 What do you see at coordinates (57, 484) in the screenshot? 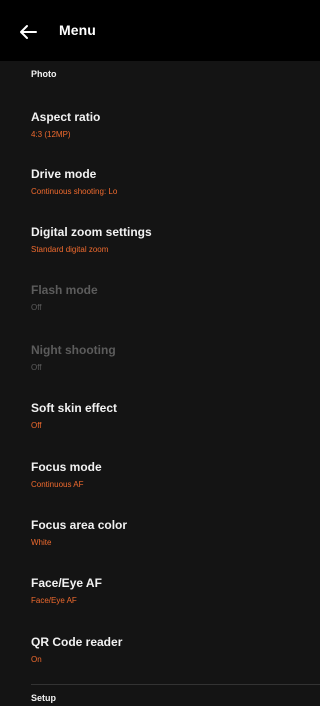
I see `setting-value: Continuous AF` at bounding box center [57, 484].